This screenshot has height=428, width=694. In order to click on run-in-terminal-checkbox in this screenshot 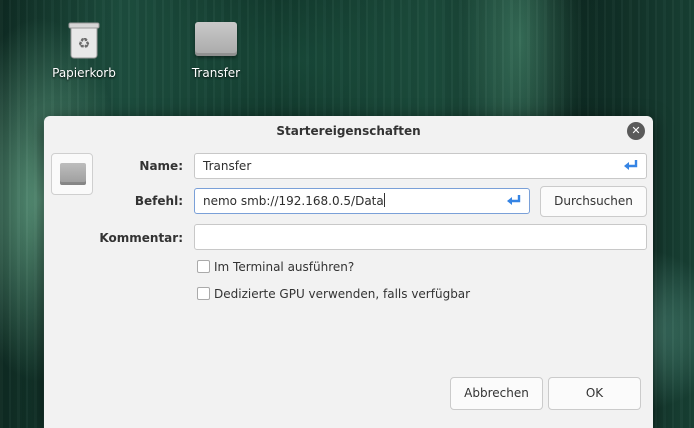, I will do `click(203, 266)`.